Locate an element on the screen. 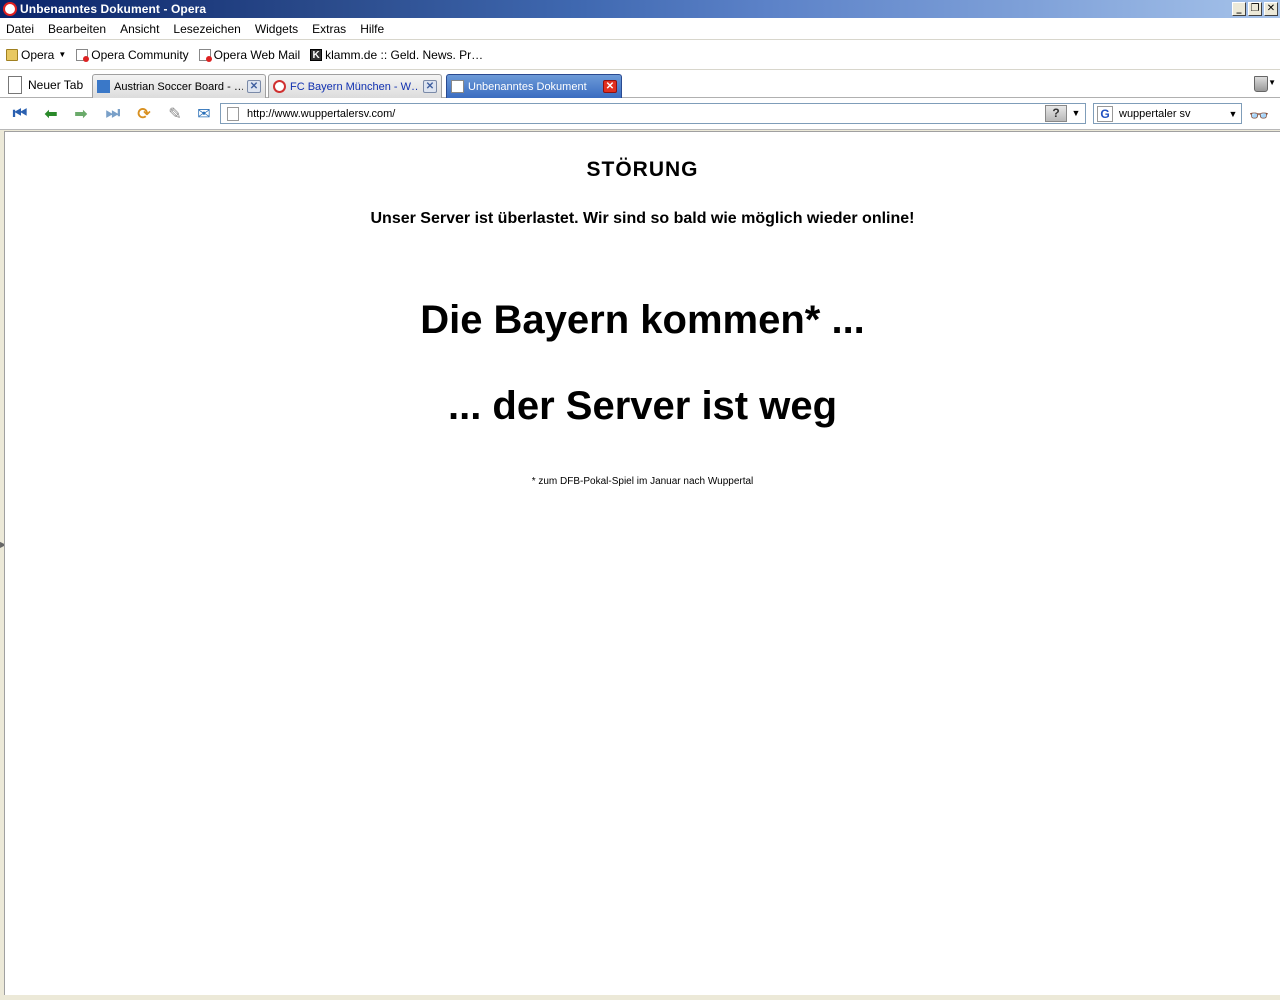  address-url: http://www.wuppertalersv.com/ is located at coordinates (646, 114).